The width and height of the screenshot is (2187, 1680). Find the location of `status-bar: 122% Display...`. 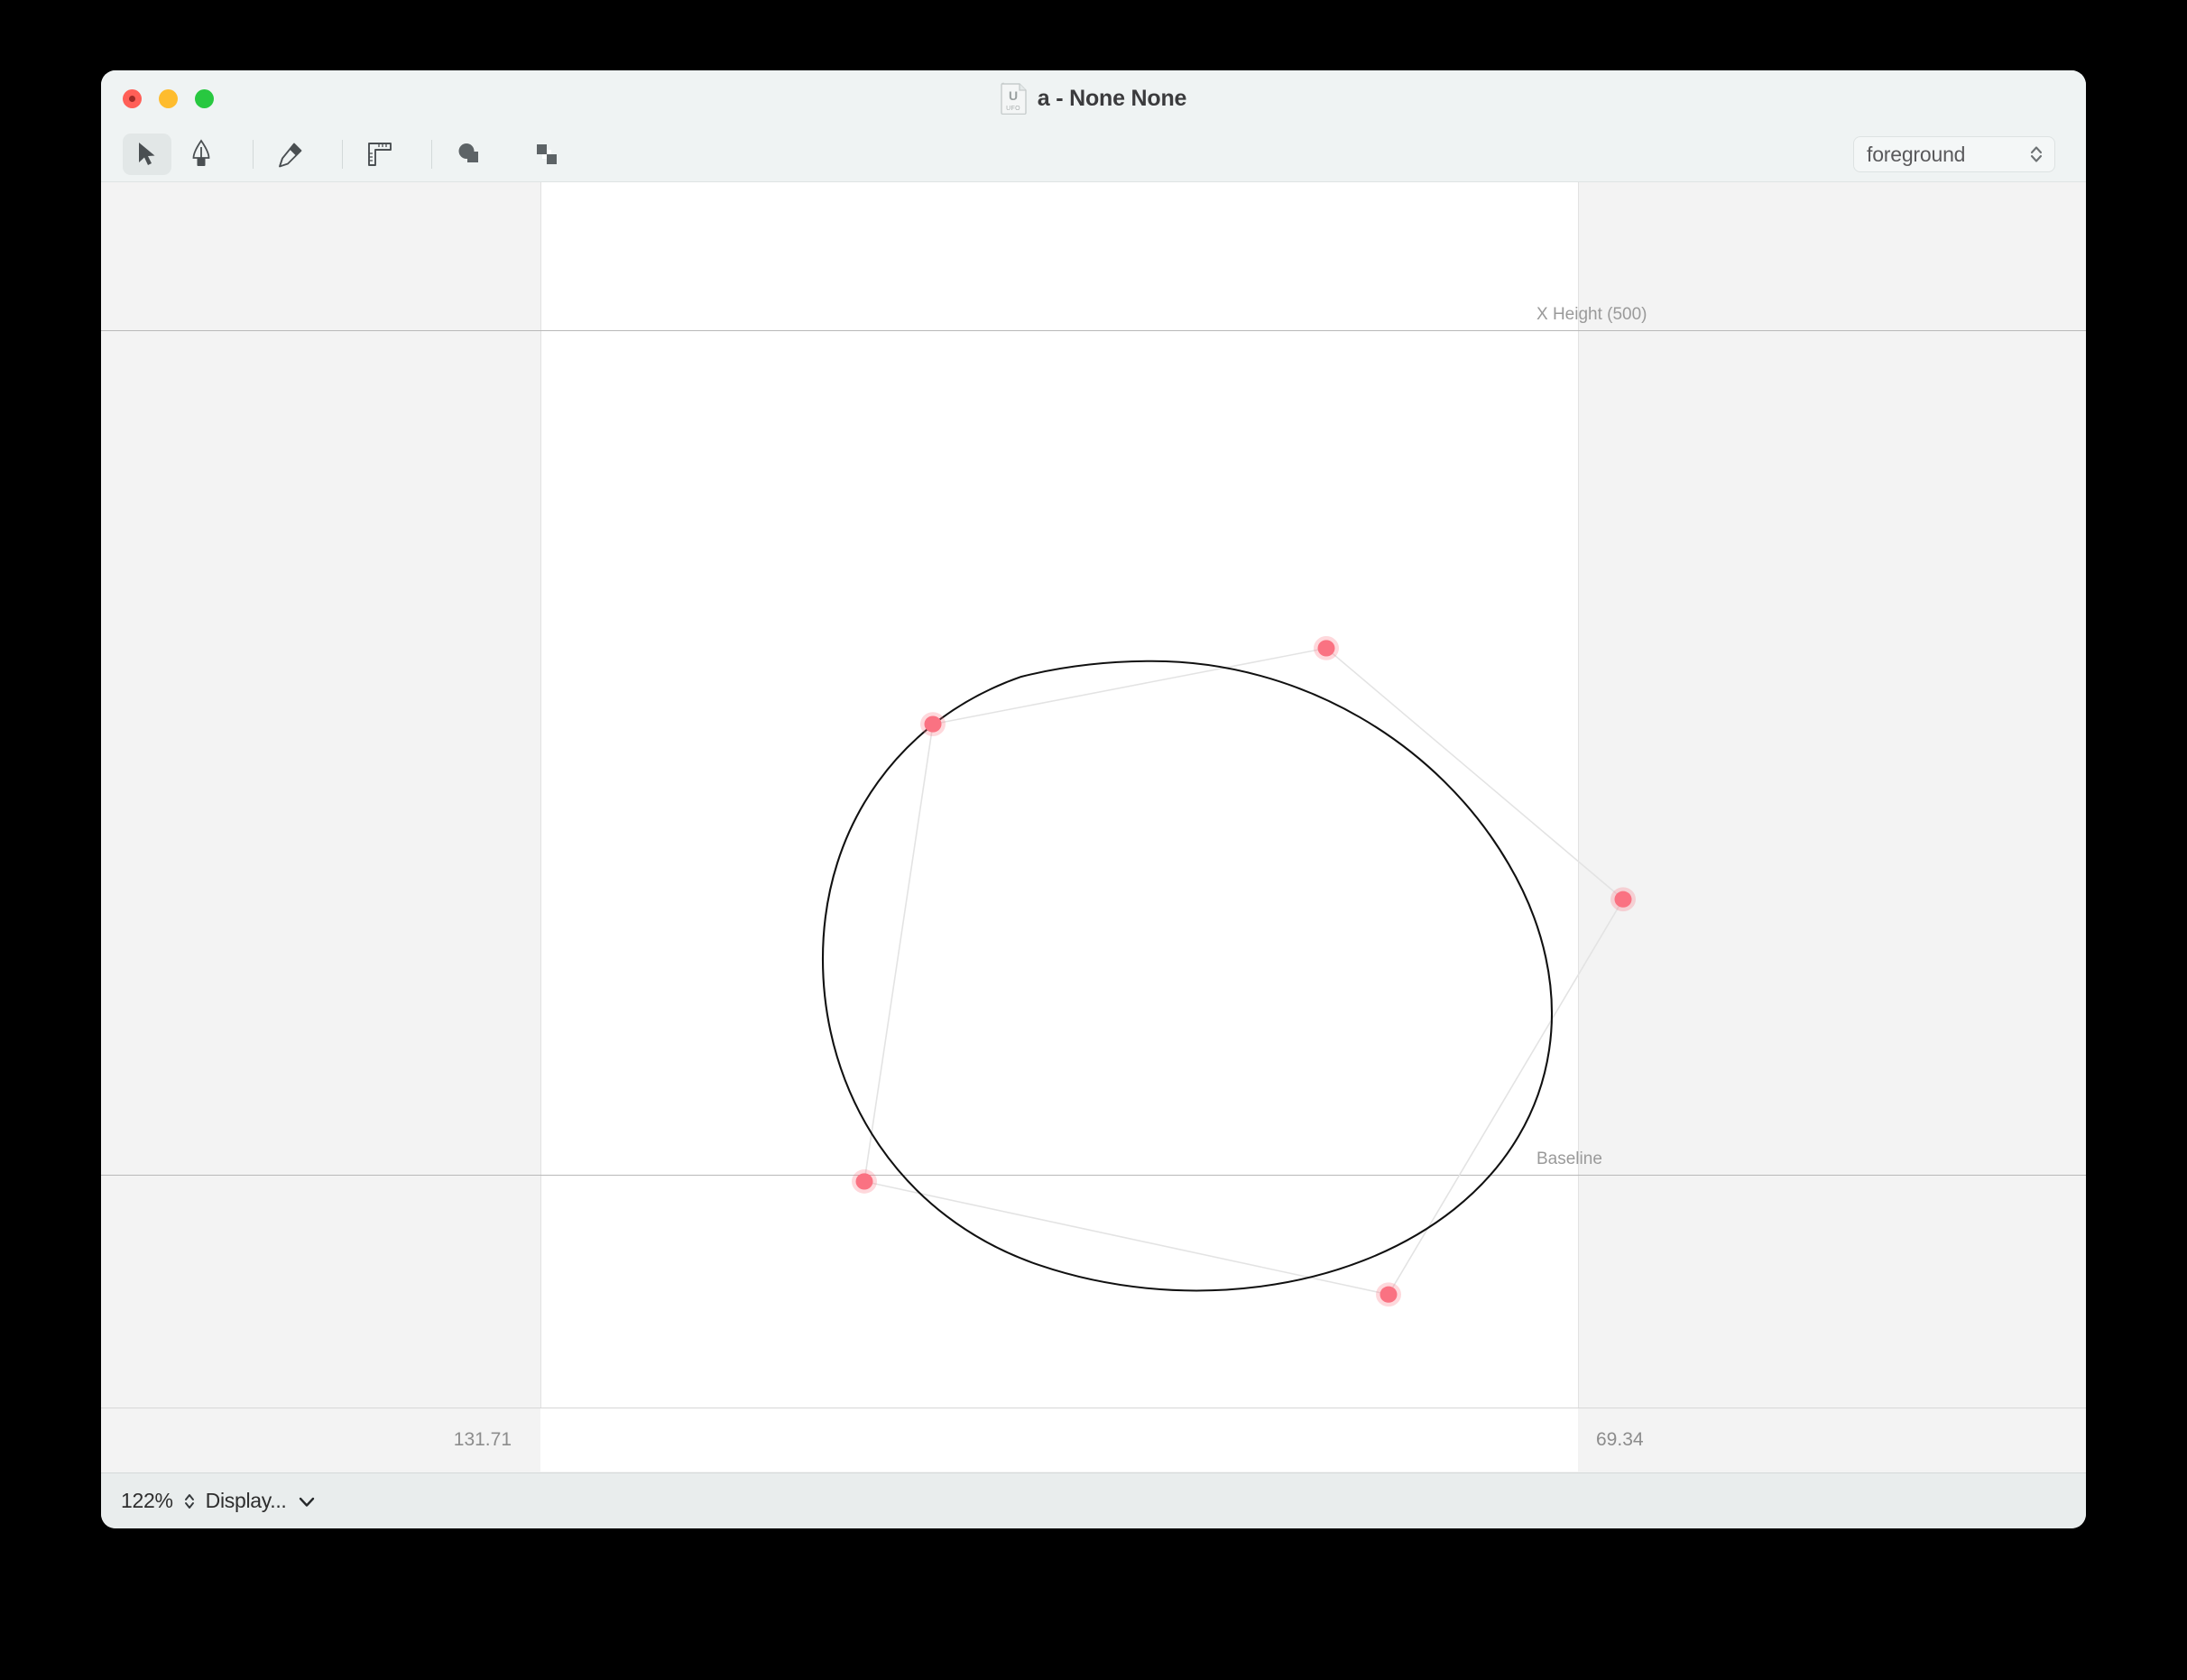

status-bar: 122% Display... is located at coordinates (1093, 1500).